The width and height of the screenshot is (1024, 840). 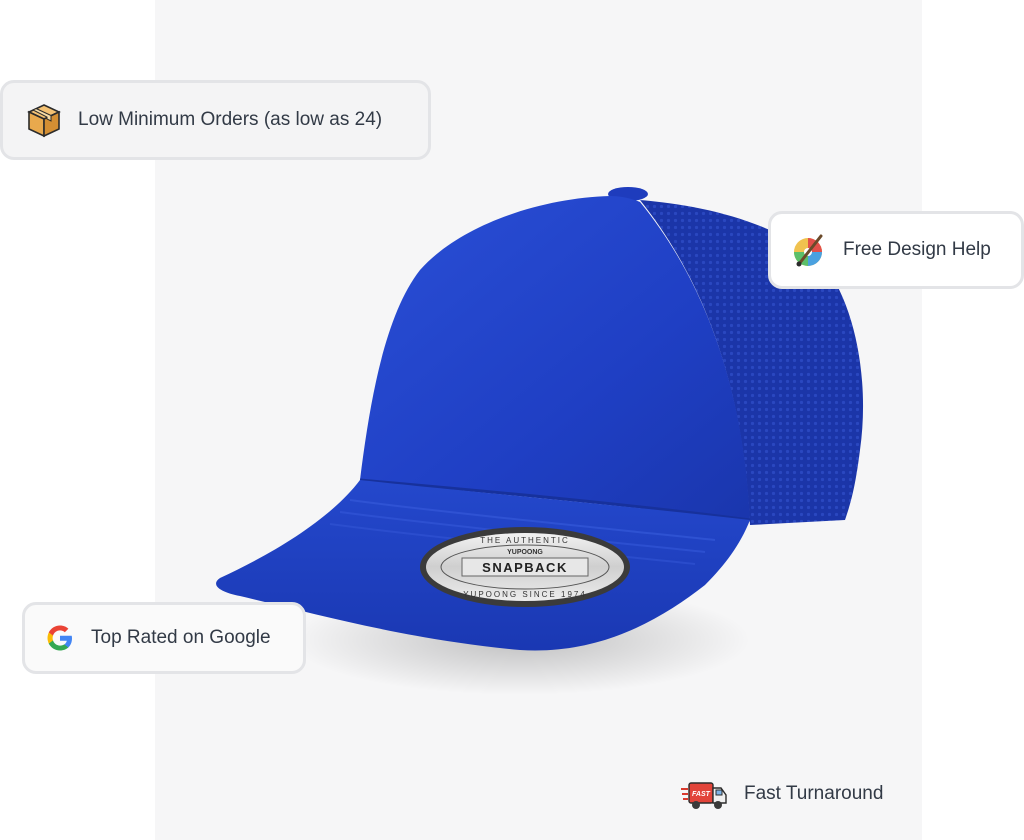 What do you see at coordinates (230, 119) in the screenshot?
I see `feature-label-low-minimum: Low Minimum Orders (as low as 24)` at bounding box center [230, 119].